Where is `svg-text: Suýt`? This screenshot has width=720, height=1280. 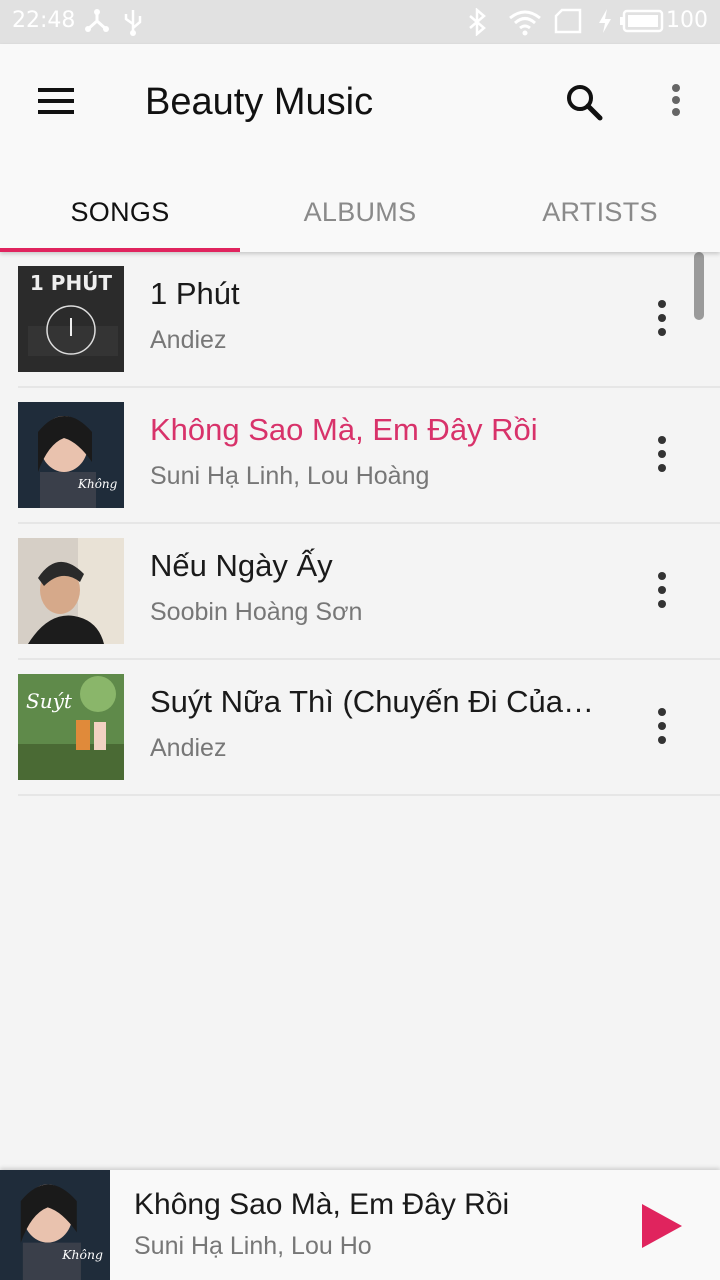
svg-text: Suýt is located at coordinates (49, 701).